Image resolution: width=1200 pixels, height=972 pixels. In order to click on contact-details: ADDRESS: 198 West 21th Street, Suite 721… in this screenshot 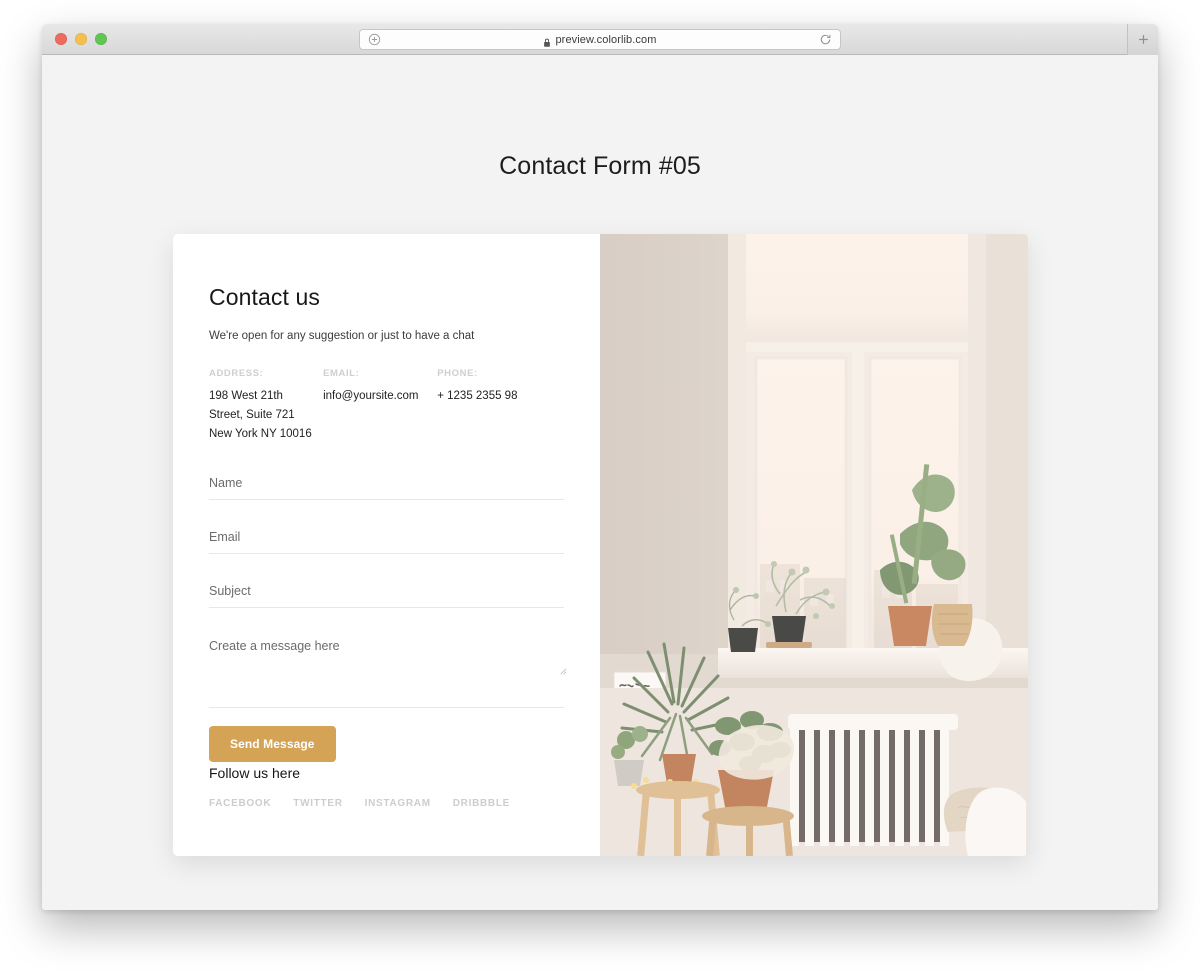, I will do `click(386, 406)`.